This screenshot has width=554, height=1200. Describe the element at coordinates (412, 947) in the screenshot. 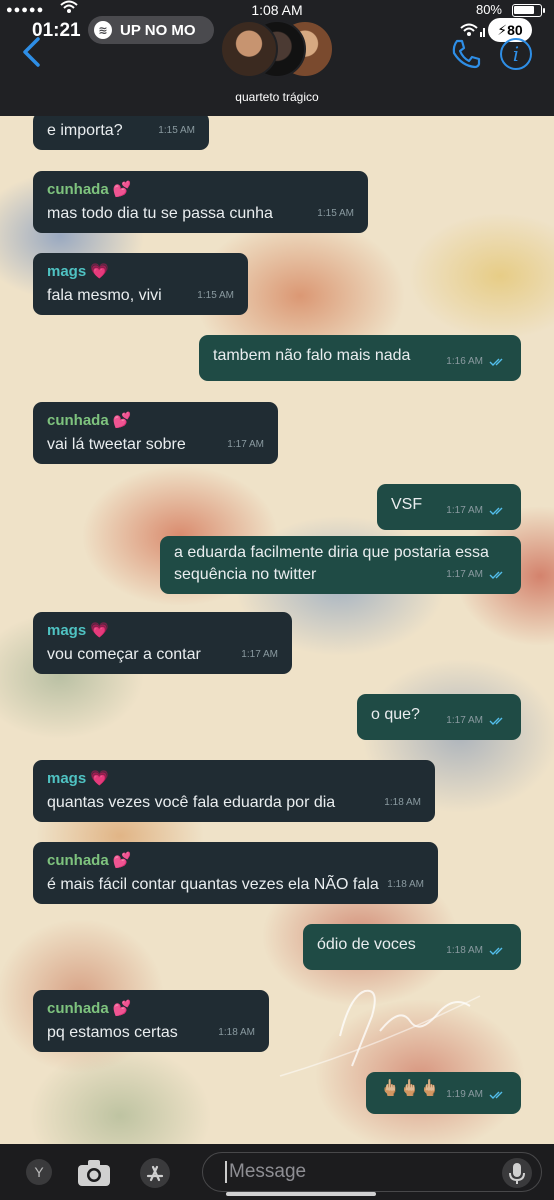

I see `message-bubble: ódio de voces 1:18 AM` at that location.